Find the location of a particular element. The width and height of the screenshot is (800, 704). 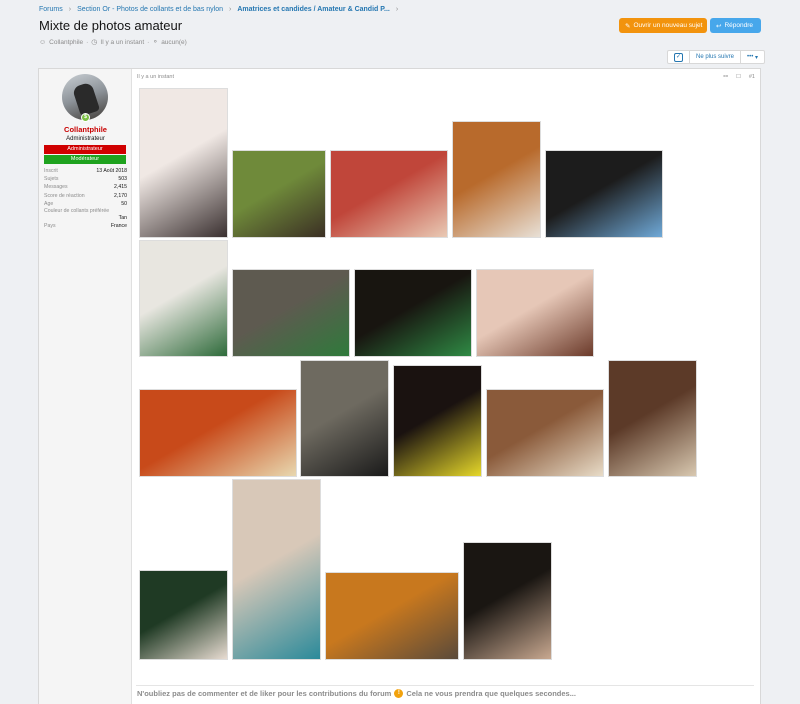

more-label: ••• is located at coordinates (750, 57).